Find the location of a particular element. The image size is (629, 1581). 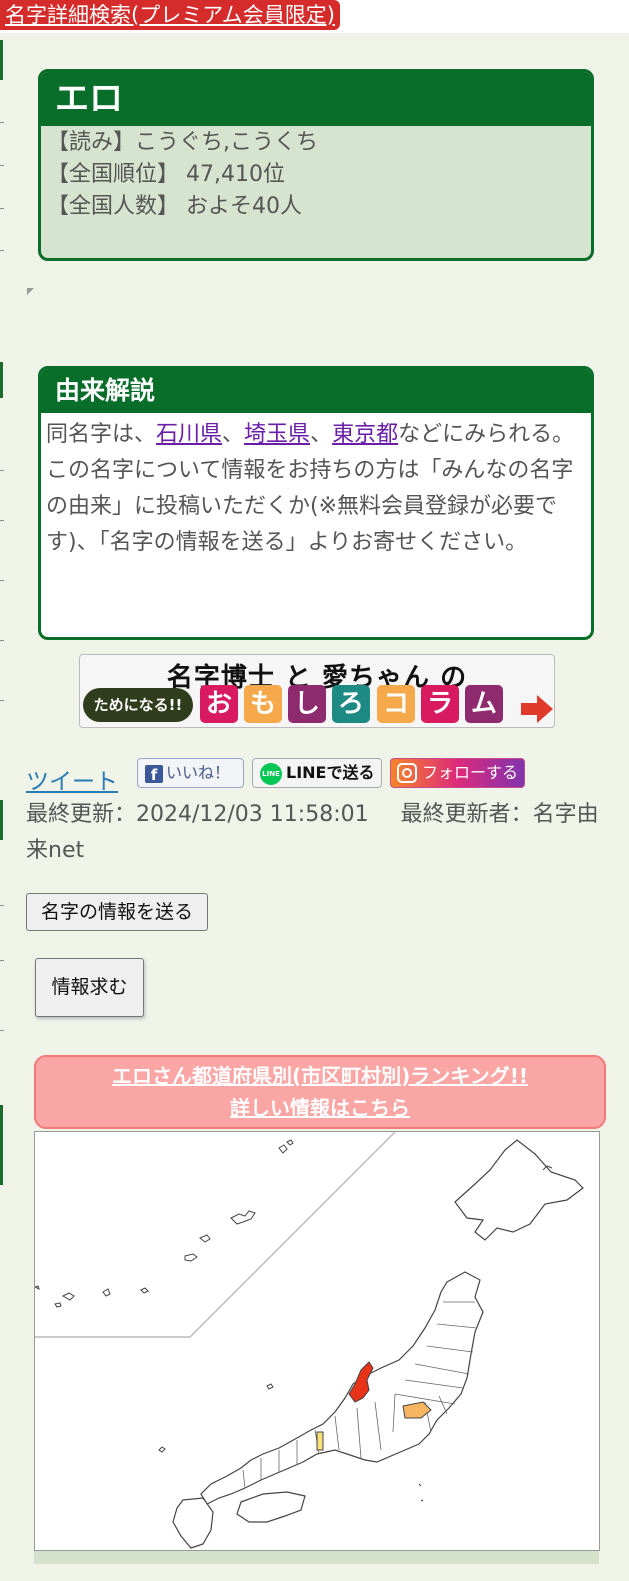

instagram-follow-button: フォローする is located at coordinates (457, 773).